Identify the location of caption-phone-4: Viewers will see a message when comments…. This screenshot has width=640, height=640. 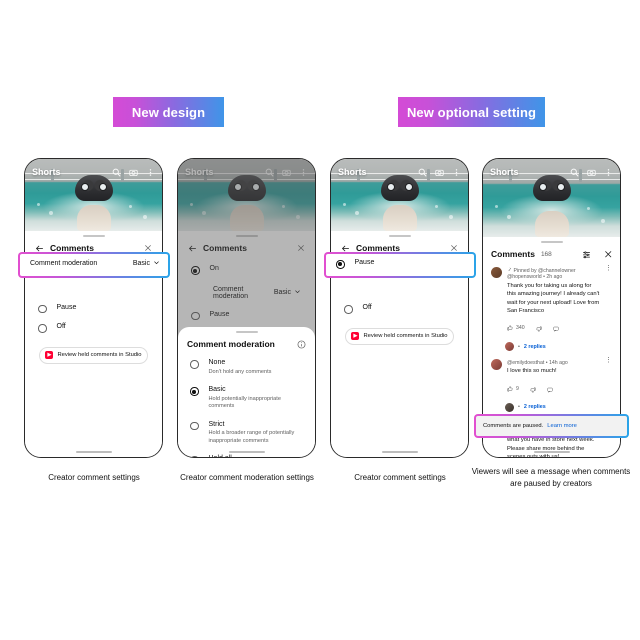
(551, 477).